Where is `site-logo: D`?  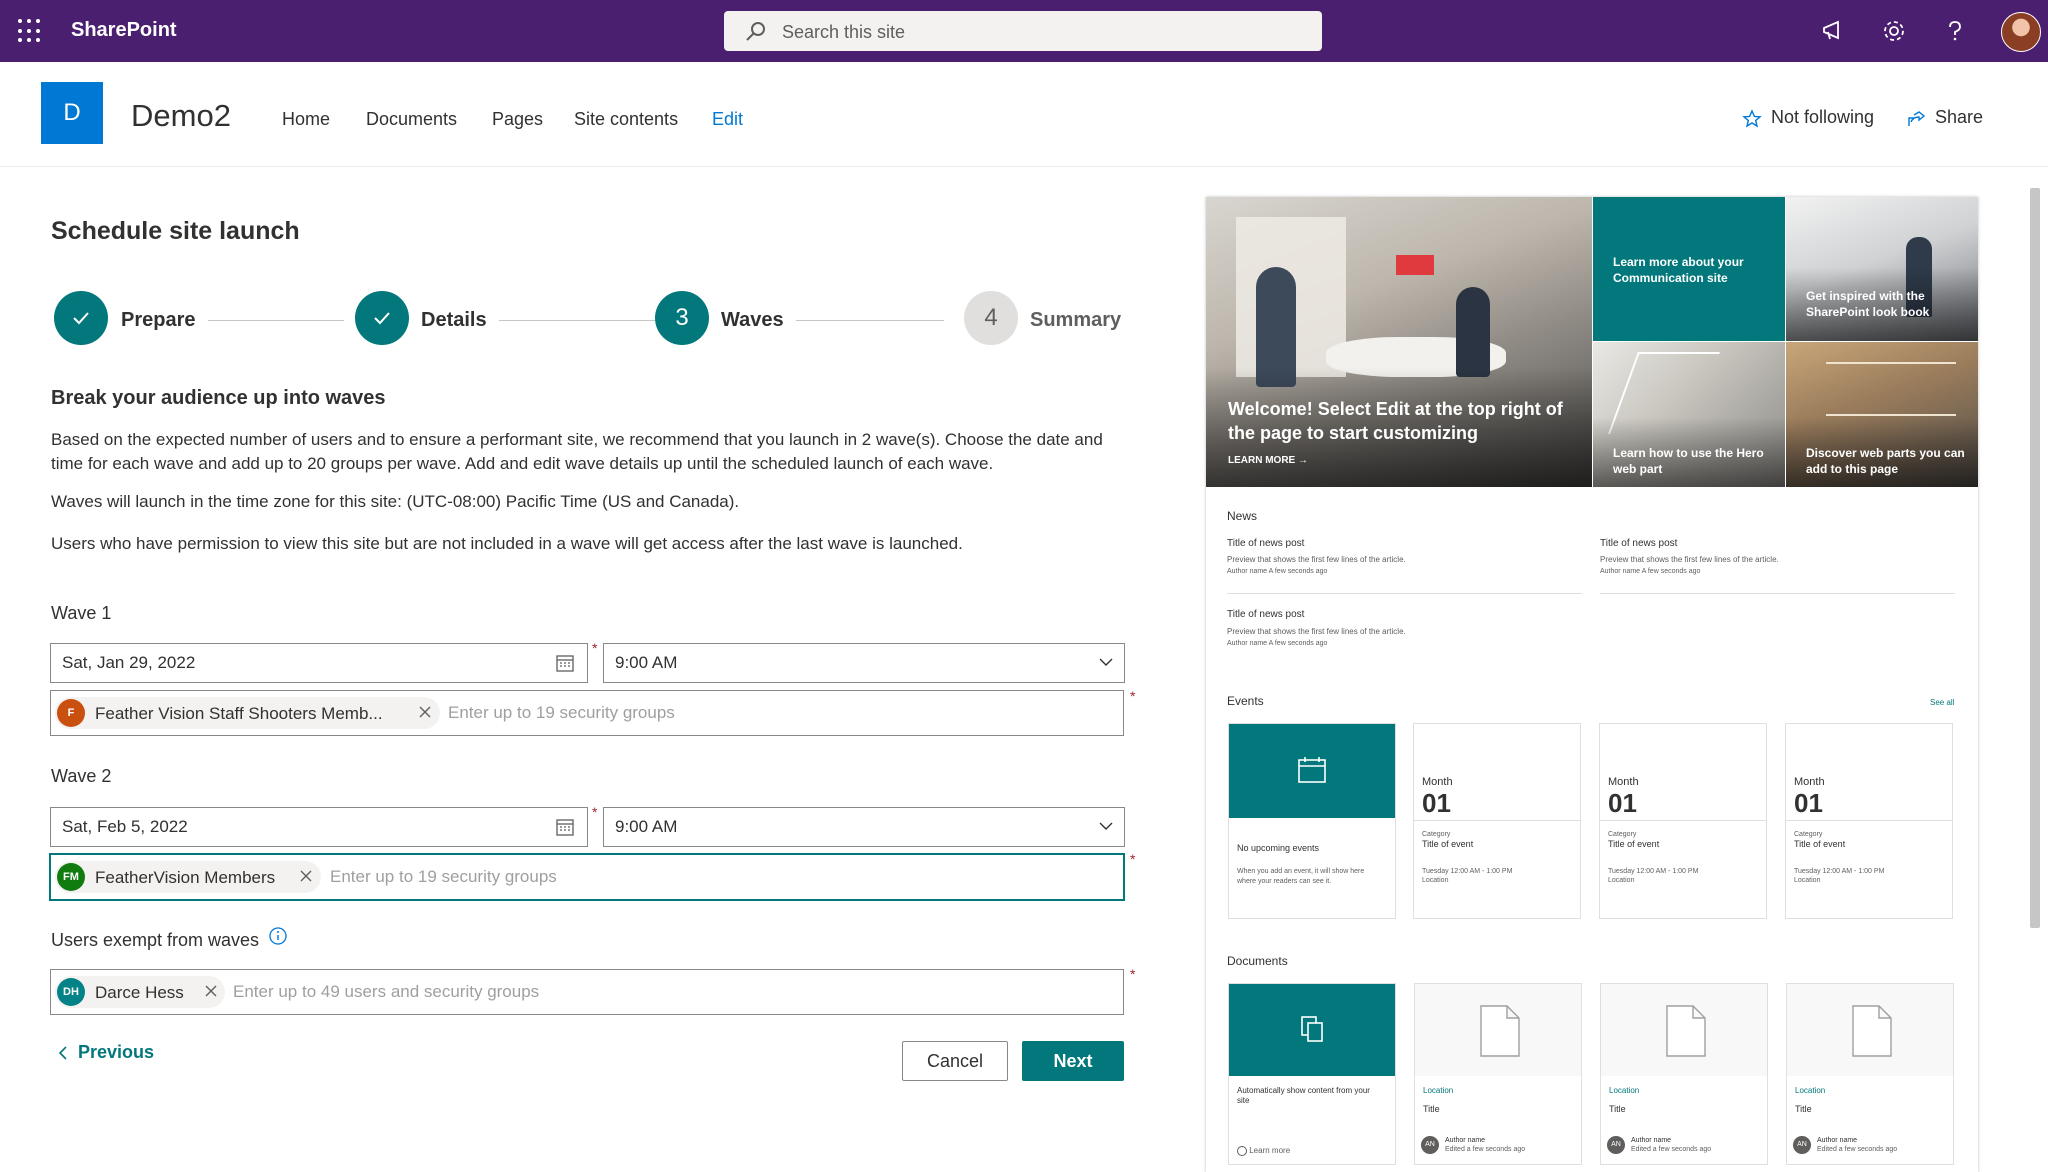 site-logo: D is located at coordinates (72, 113).